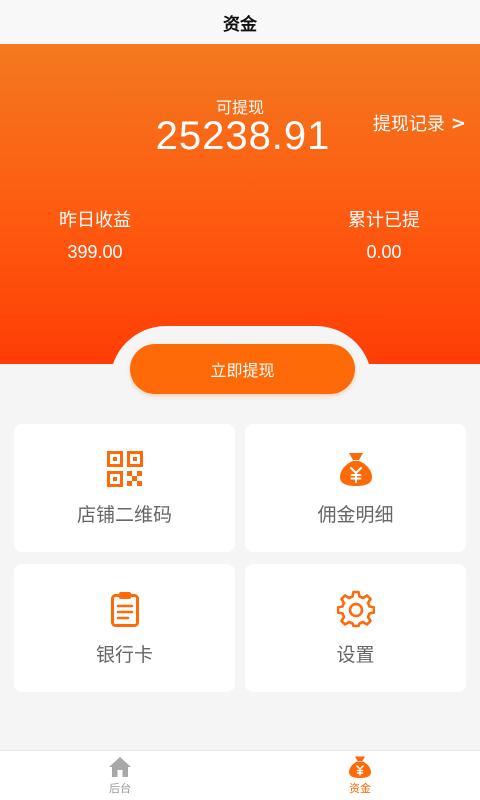 The image size is (480, 800). Describe the element at coordinates (124, 488) in the screenshot. I see `menu-card-store-qr: 店铺二维码` at that location.